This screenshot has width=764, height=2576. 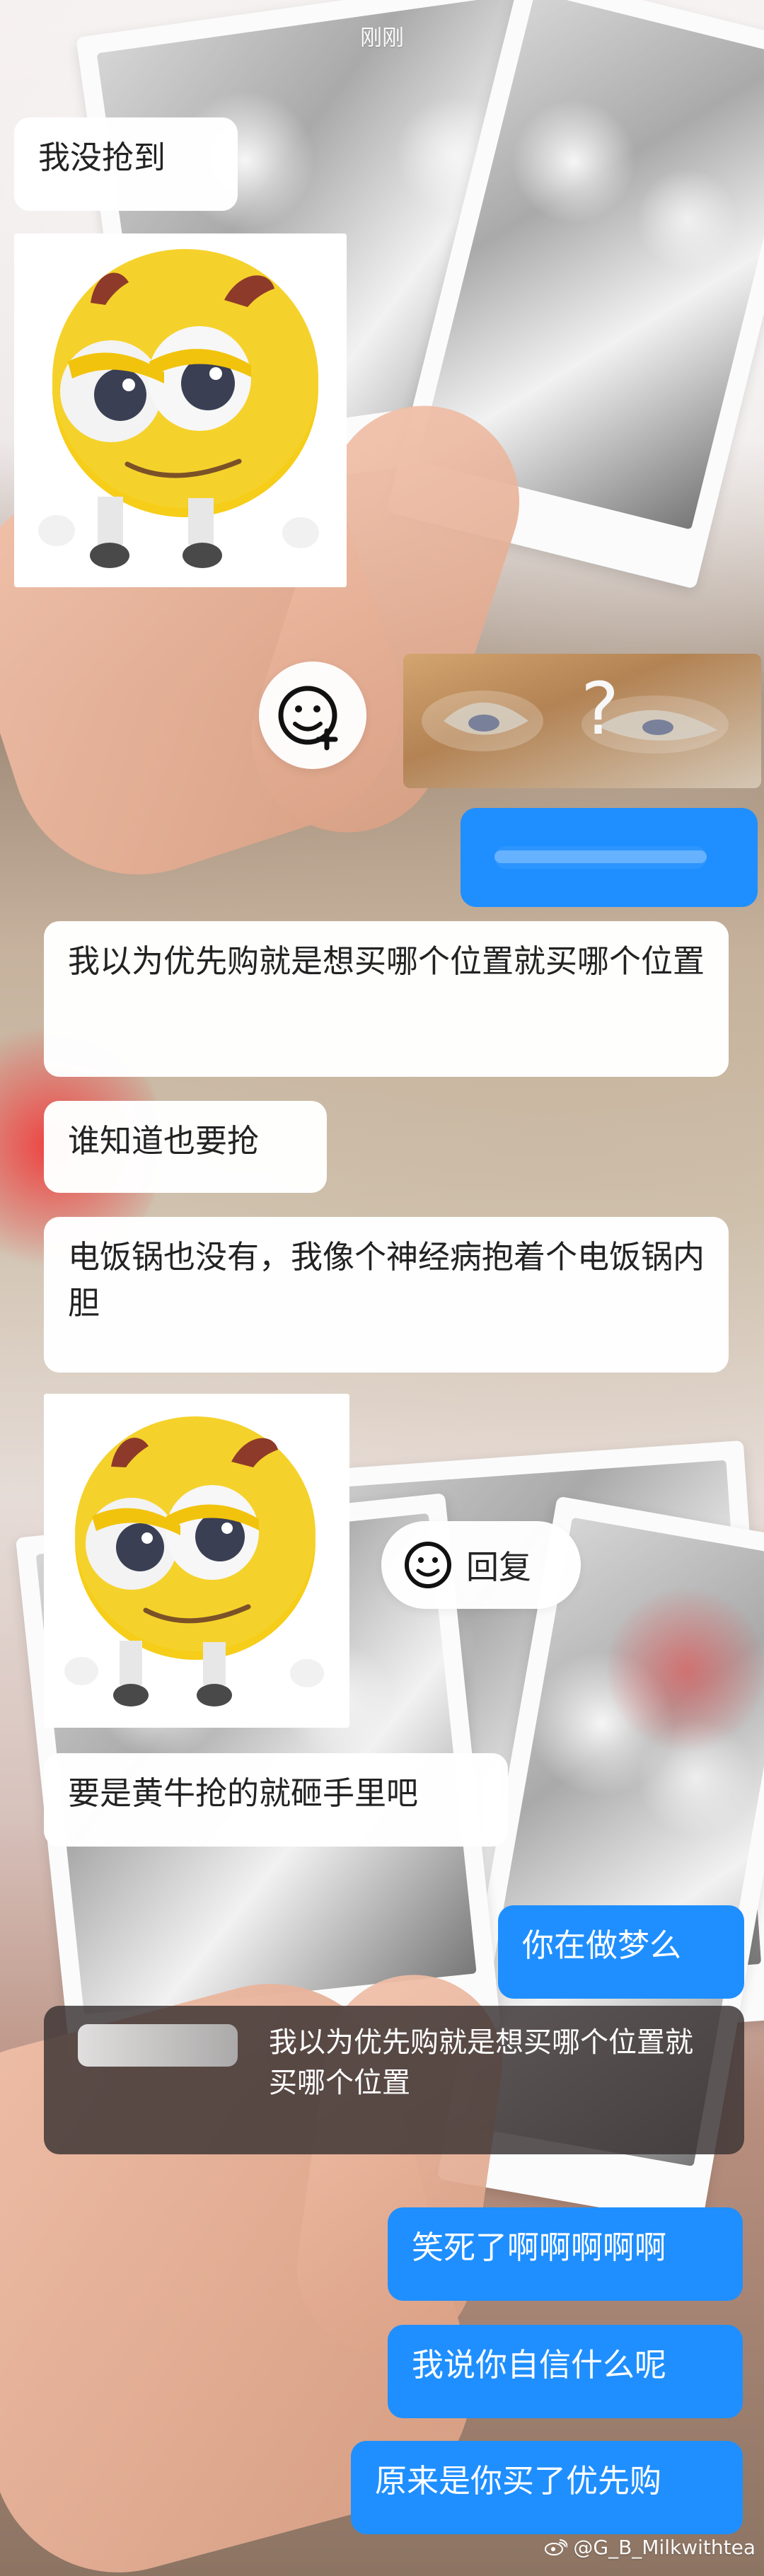 I want to click on incoming-message-1-text: 我没抢到, so click(x=102, y=157).